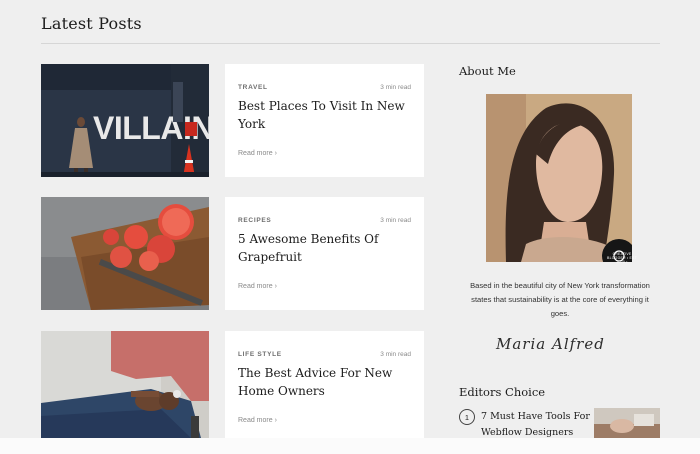 The height and width of the screenshot is (454, 700). I want to click on post-title-link: 5 Awesome Benefits Of Grapefruit, so click(323, 248).